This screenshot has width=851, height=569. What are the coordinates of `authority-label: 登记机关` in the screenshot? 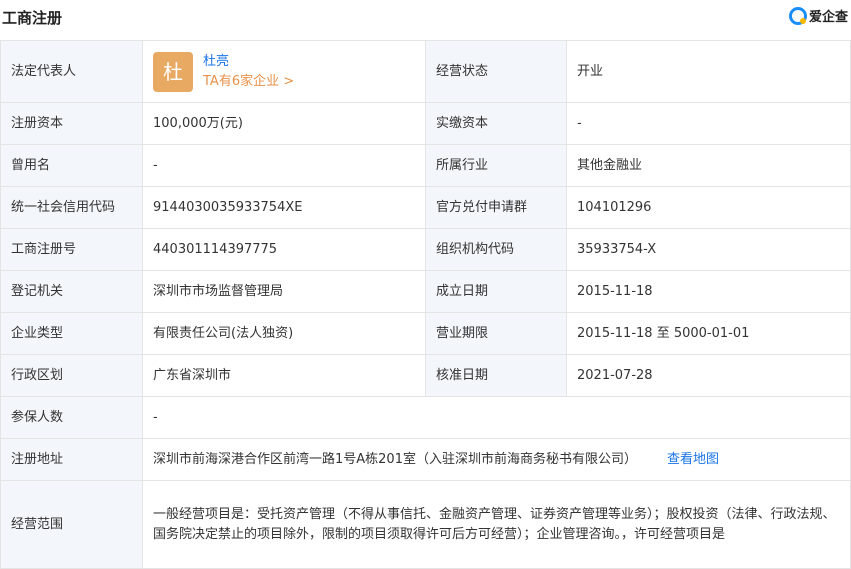 It's located at (71, 291).